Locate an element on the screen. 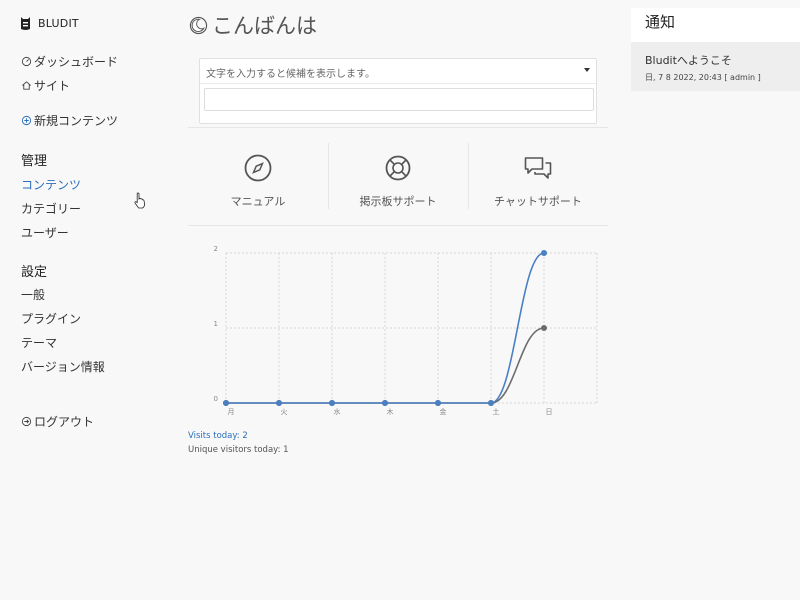  sidebar-item-general: 一般 is located at coordinates (33, 294).